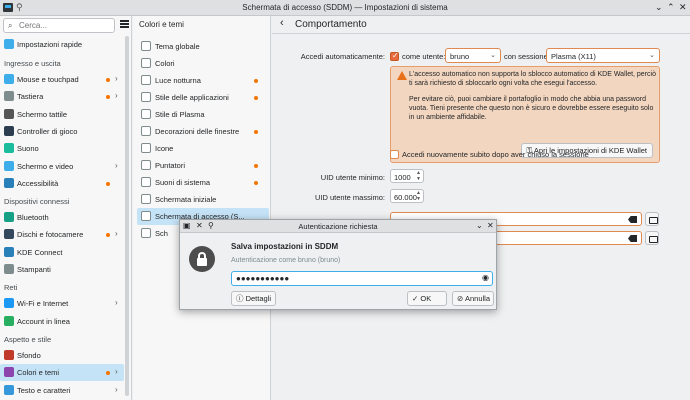 The height and width of the screenshot is (400, 690). What do you see at coordinates (43, 304) in the screenshot?
I see `sidebar-item-label: Wi-Fi e Internet` at bounding box center [43, 304].